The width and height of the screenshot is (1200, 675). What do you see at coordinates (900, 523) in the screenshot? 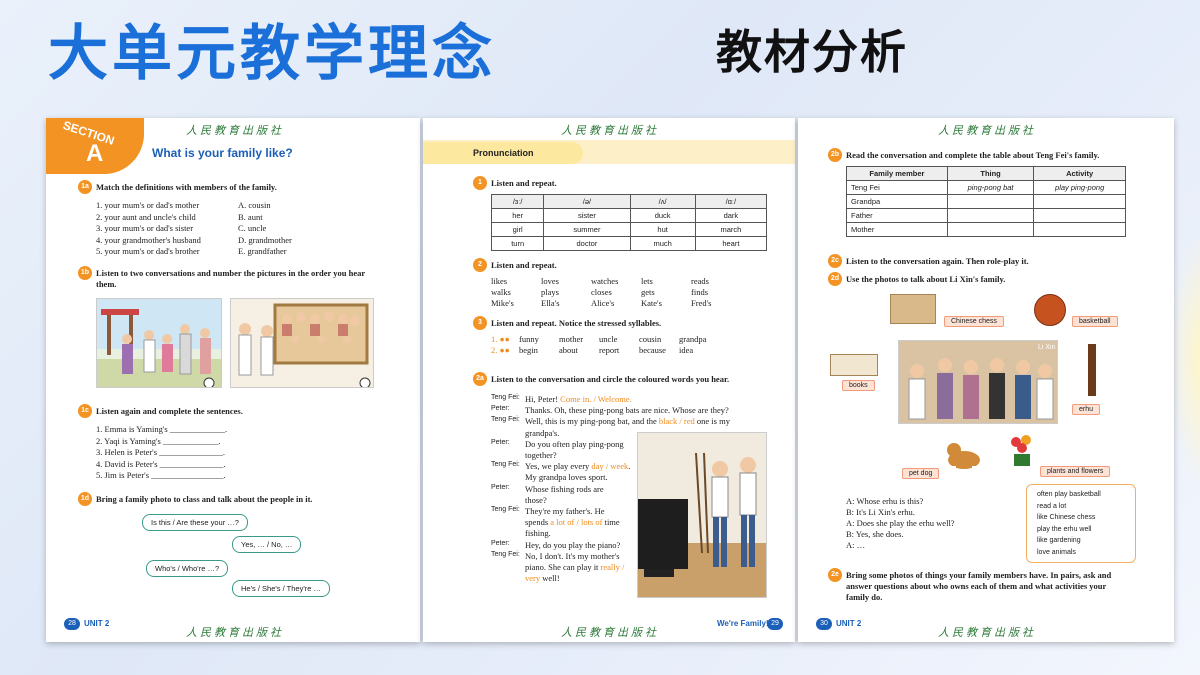
I see `dialog-line: A: Does she play the erhu well?` at bounding box center [900, 523].